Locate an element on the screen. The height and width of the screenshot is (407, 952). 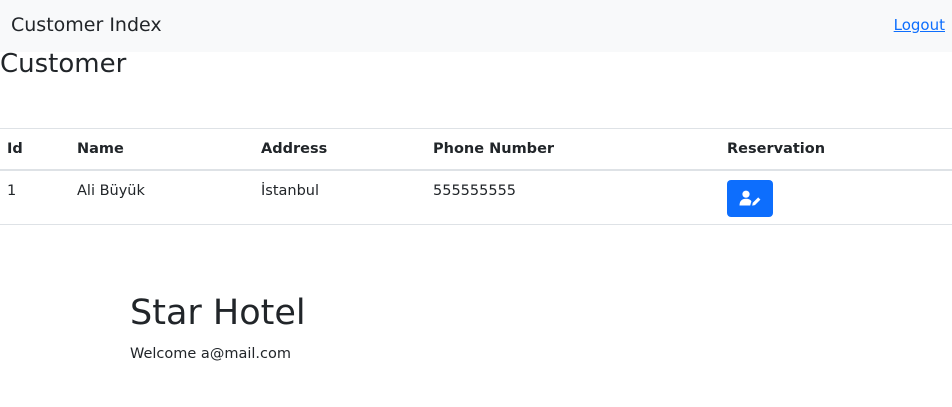
hero-title: Star Hotel is located at coordinates (218, 313).